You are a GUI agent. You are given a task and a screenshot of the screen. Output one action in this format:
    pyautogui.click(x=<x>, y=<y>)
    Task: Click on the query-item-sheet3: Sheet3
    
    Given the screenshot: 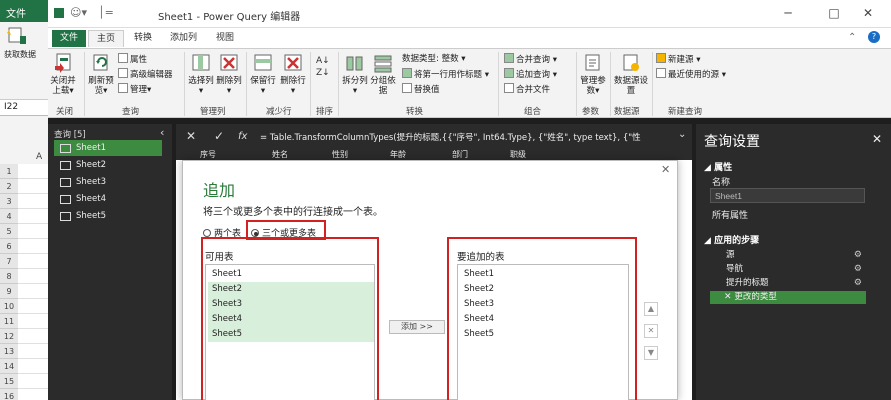 What is the action you would take?
    pyautogui.click(x=108, y=182)
    